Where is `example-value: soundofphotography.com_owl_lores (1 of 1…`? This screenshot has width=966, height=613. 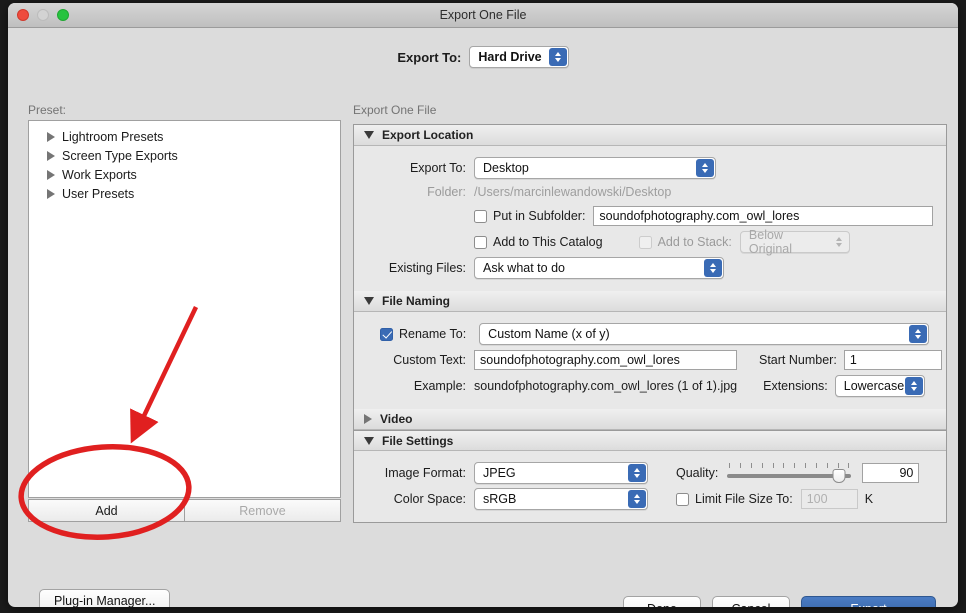 example-value: soundofphotography.com_owl_lores (1 of 1… is located at coordinates (606, 386).